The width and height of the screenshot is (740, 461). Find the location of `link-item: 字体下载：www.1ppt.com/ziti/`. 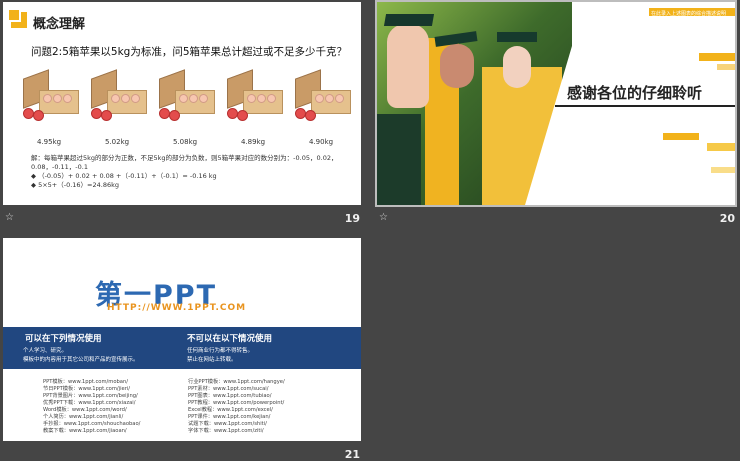

link-item: 字体下载：www.1ppt.com/ziti/ is located at coordinates (226, 431).